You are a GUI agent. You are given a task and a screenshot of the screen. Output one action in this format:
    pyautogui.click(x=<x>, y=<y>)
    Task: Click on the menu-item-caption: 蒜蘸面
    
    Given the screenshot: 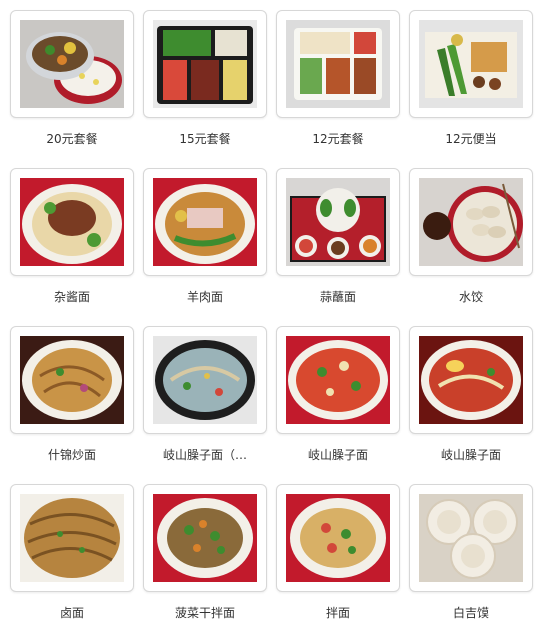 What is the action you would take?
    pyautogui.click(x=338, y=297)
    